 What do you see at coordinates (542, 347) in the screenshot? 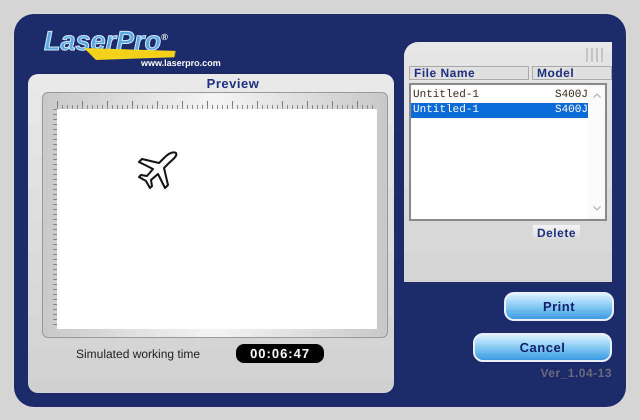
I see `cancel-button: Cancel` at bounding box center [542, 347].